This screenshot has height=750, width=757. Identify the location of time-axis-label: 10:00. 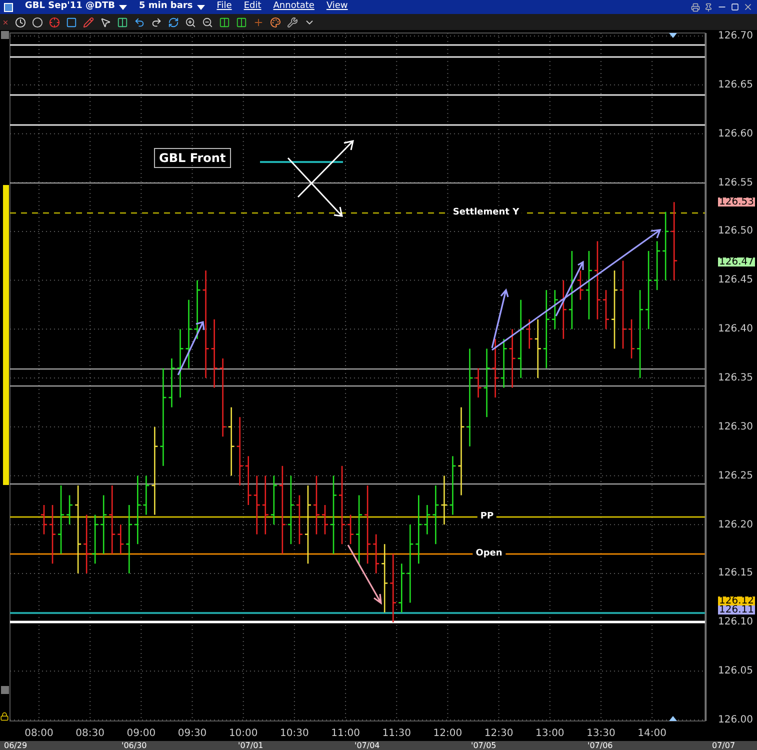
(243, 734).